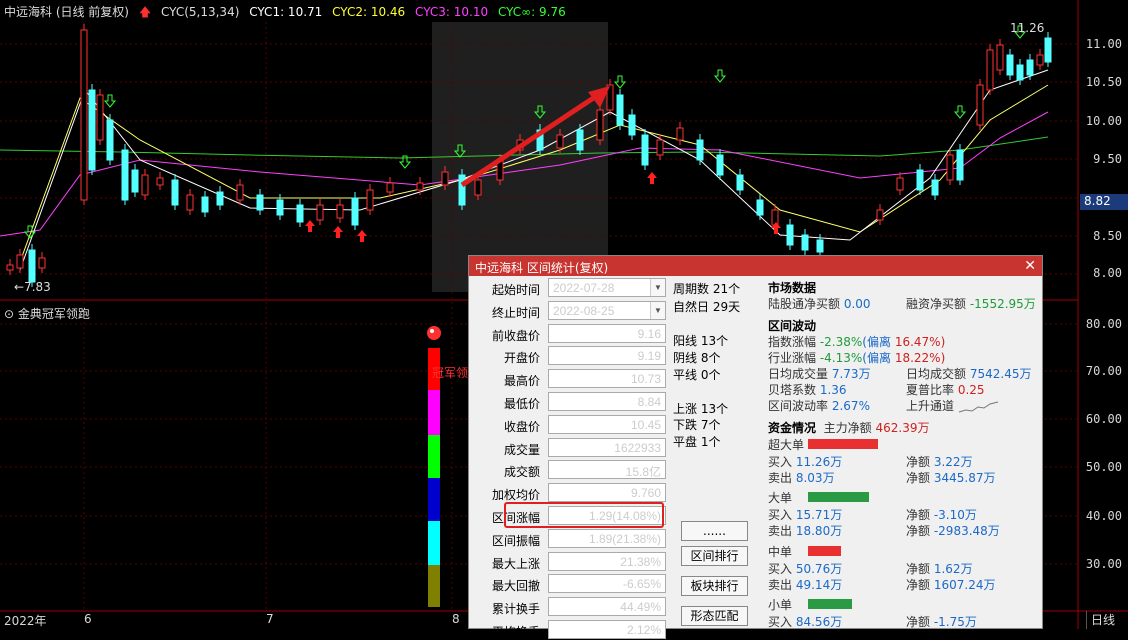  I want to click on fund-net-row: 净额 1.62万, so click(939, 569).